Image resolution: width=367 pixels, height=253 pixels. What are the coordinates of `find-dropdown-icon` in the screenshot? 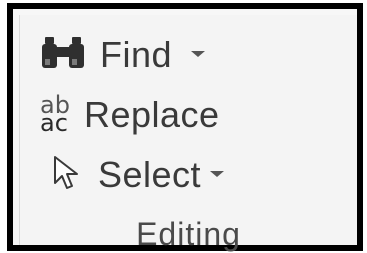 It's located at (198, 55).